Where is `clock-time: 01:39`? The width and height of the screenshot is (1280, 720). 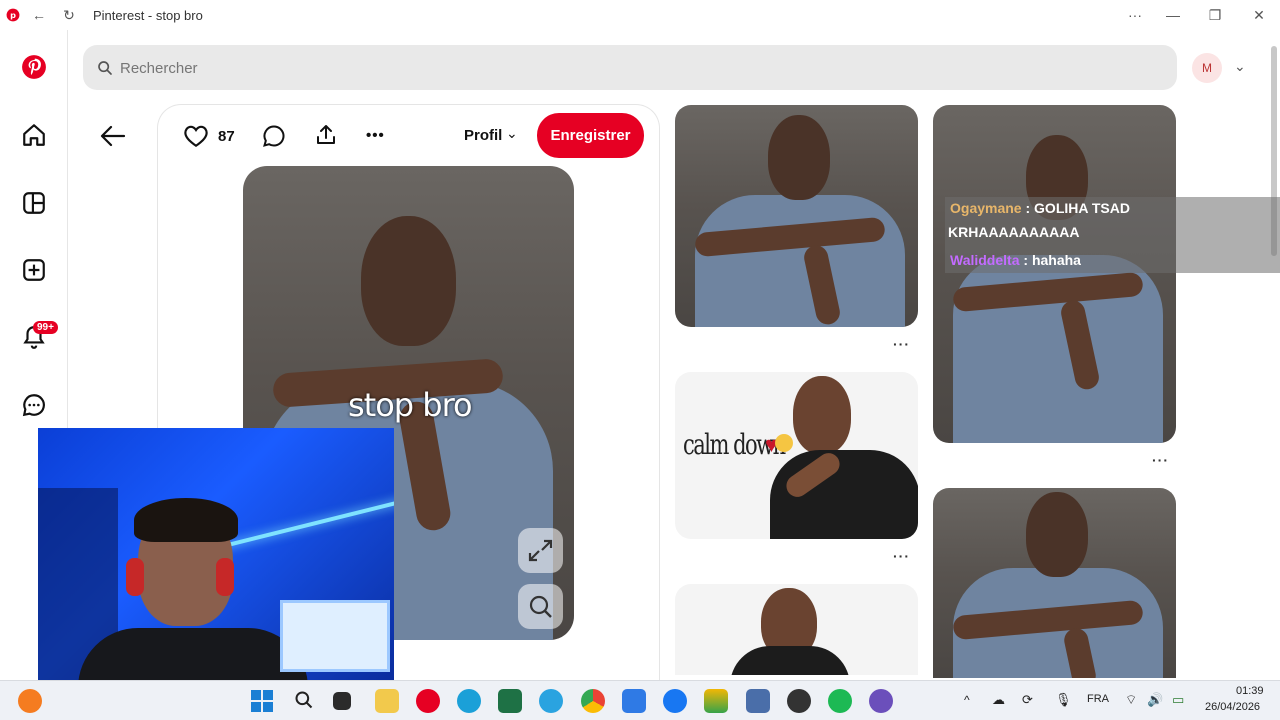 clock-time: 01:39 is located at coordinates (1250, 691).